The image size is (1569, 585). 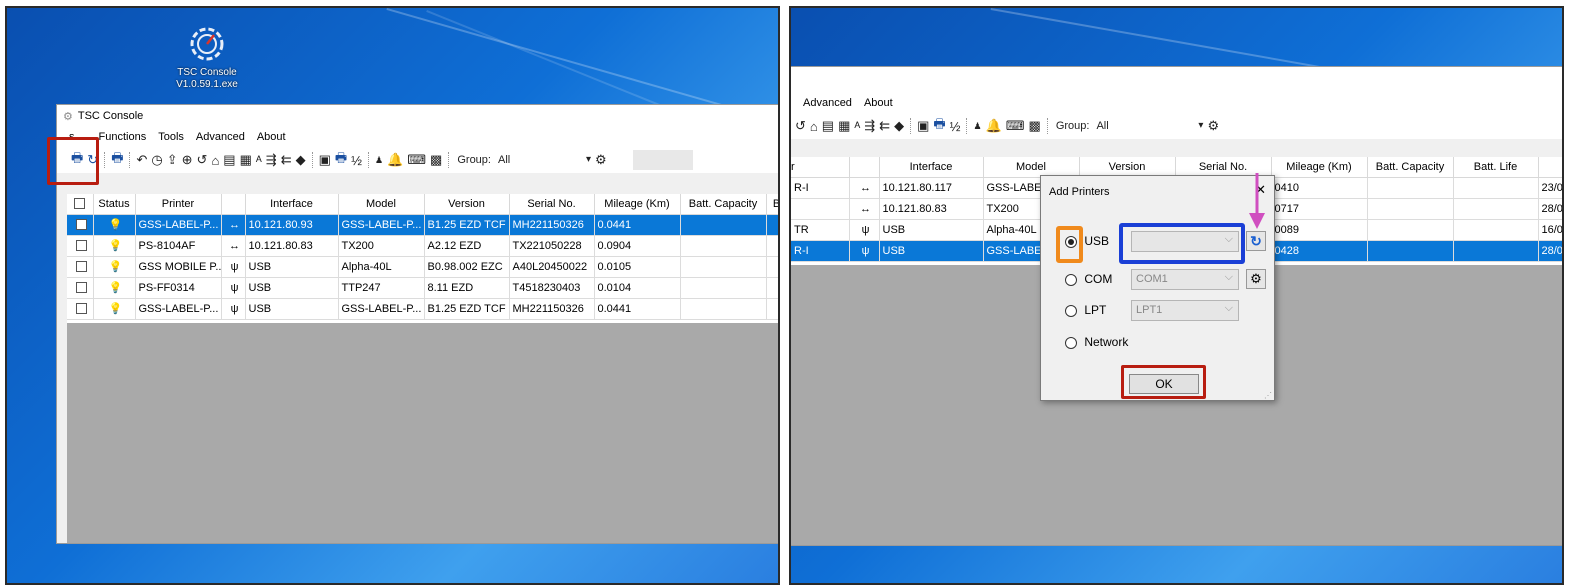 I want to click on network-radio, so click(x=1071, y=342).